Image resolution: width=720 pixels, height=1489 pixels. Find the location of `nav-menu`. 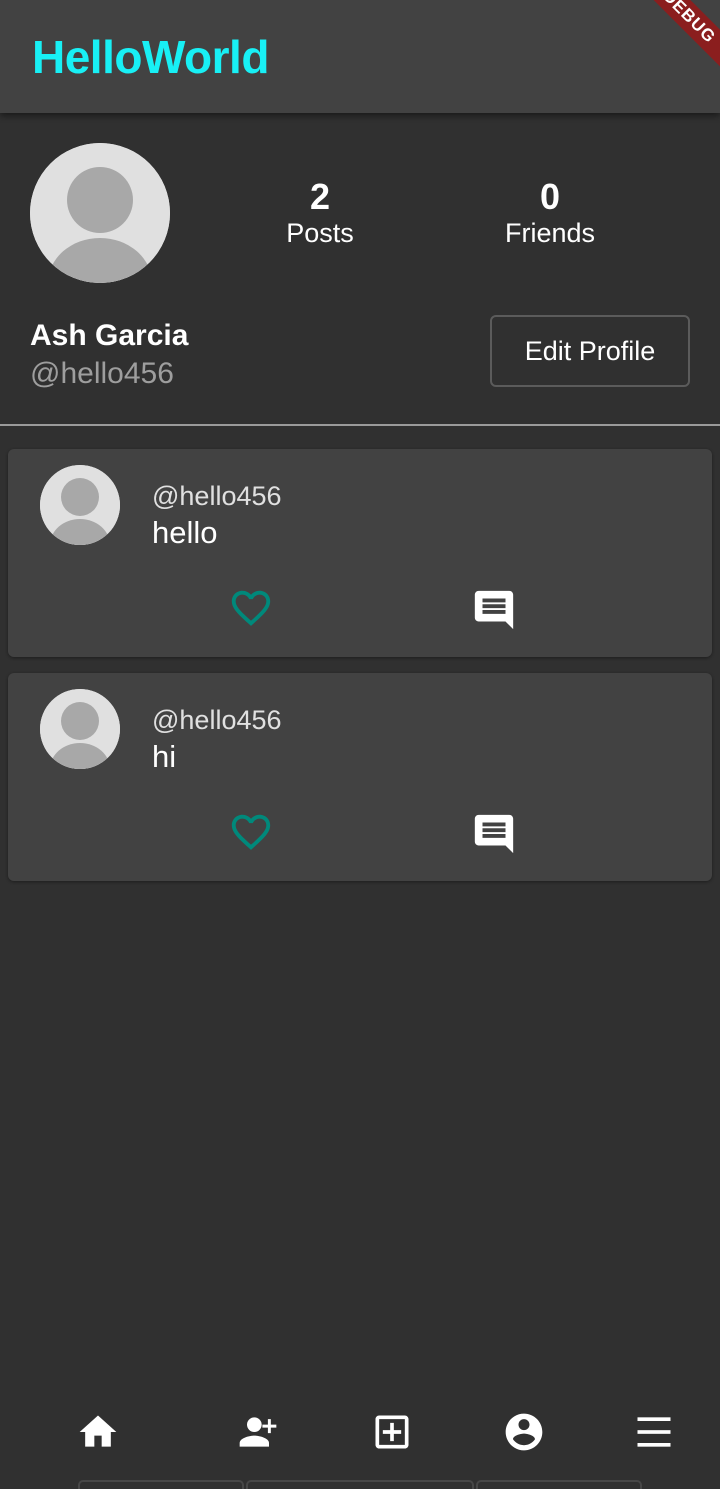

nav-menu is located at coordinates (654, 1432).